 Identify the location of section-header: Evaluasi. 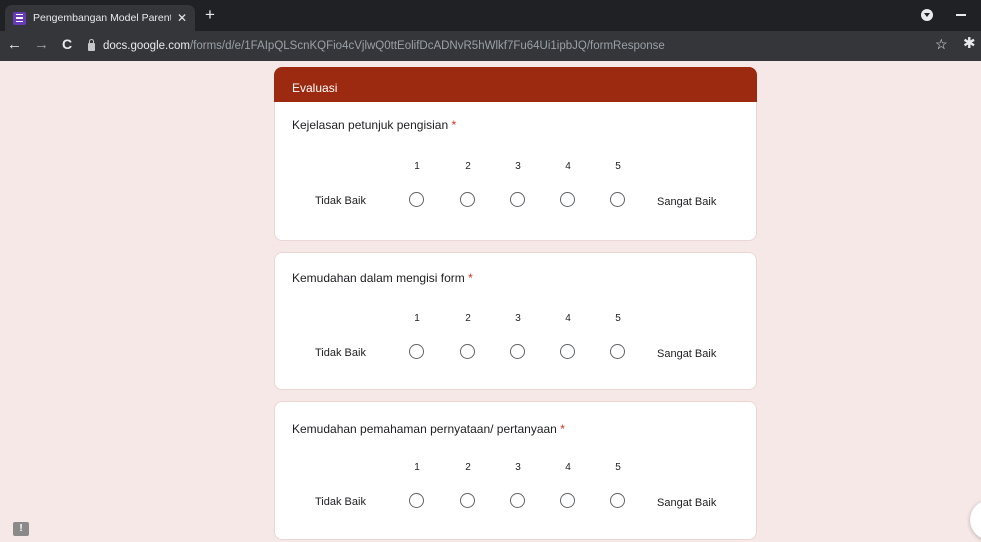
(515, 84).